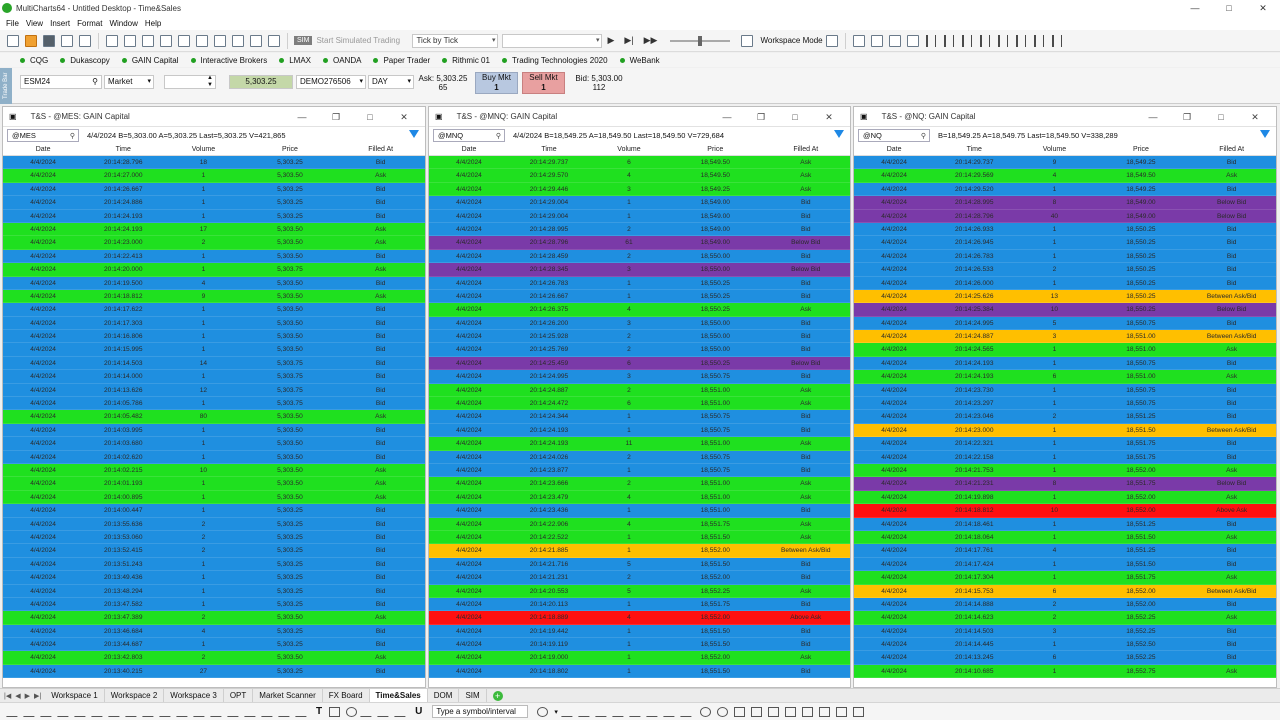 The image size is (1280, 720). I want to click on table-row: 4/4/2024 20:14:19.898 1 18,552.00 Ask, so click(1065, 497).